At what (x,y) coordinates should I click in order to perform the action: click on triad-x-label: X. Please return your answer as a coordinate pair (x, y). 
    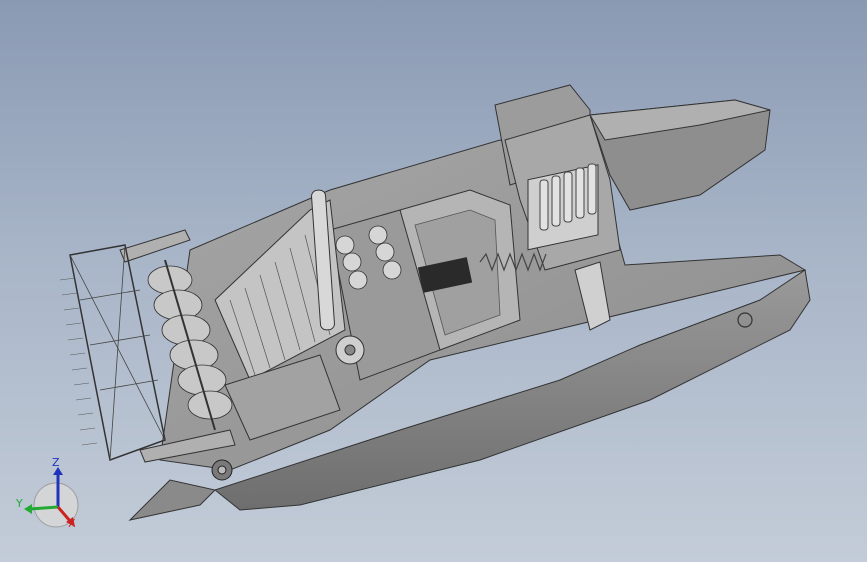
    Looking at the image, I should click on (72, 523).